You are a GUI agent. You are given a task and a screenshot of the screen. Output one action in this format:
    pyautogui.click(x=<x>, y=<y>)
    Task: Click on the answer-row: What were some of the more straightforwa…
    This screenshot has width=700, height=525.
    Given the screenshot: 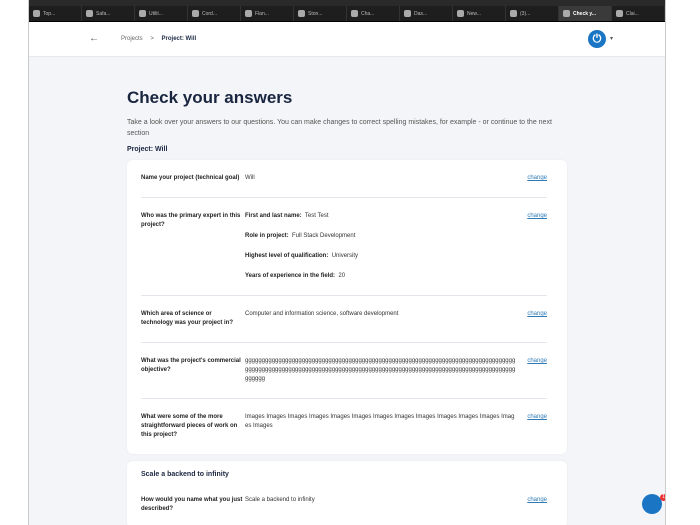 What is the action you would take?
    pyautogui.click(x=344, y=426)
    